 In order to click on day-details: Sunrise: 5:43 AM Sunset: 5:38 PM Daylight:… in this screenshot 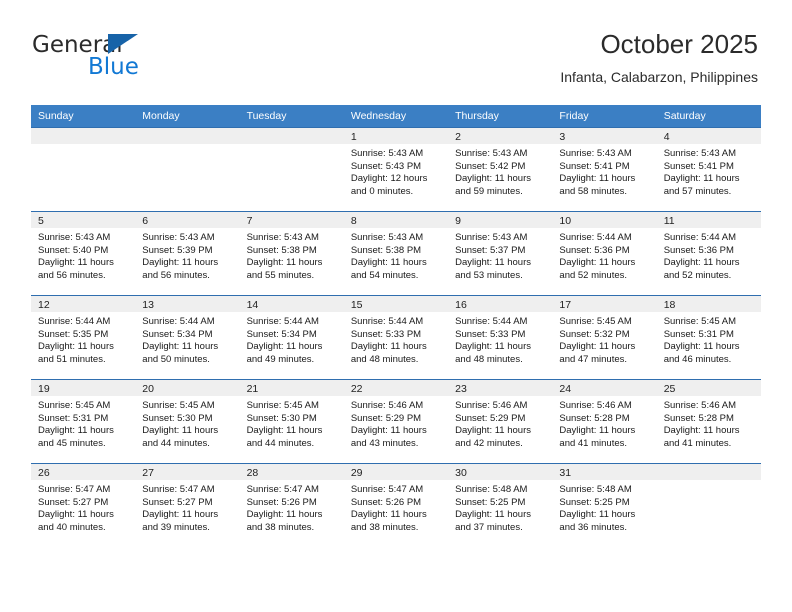, I will do `click(396, 255)`.